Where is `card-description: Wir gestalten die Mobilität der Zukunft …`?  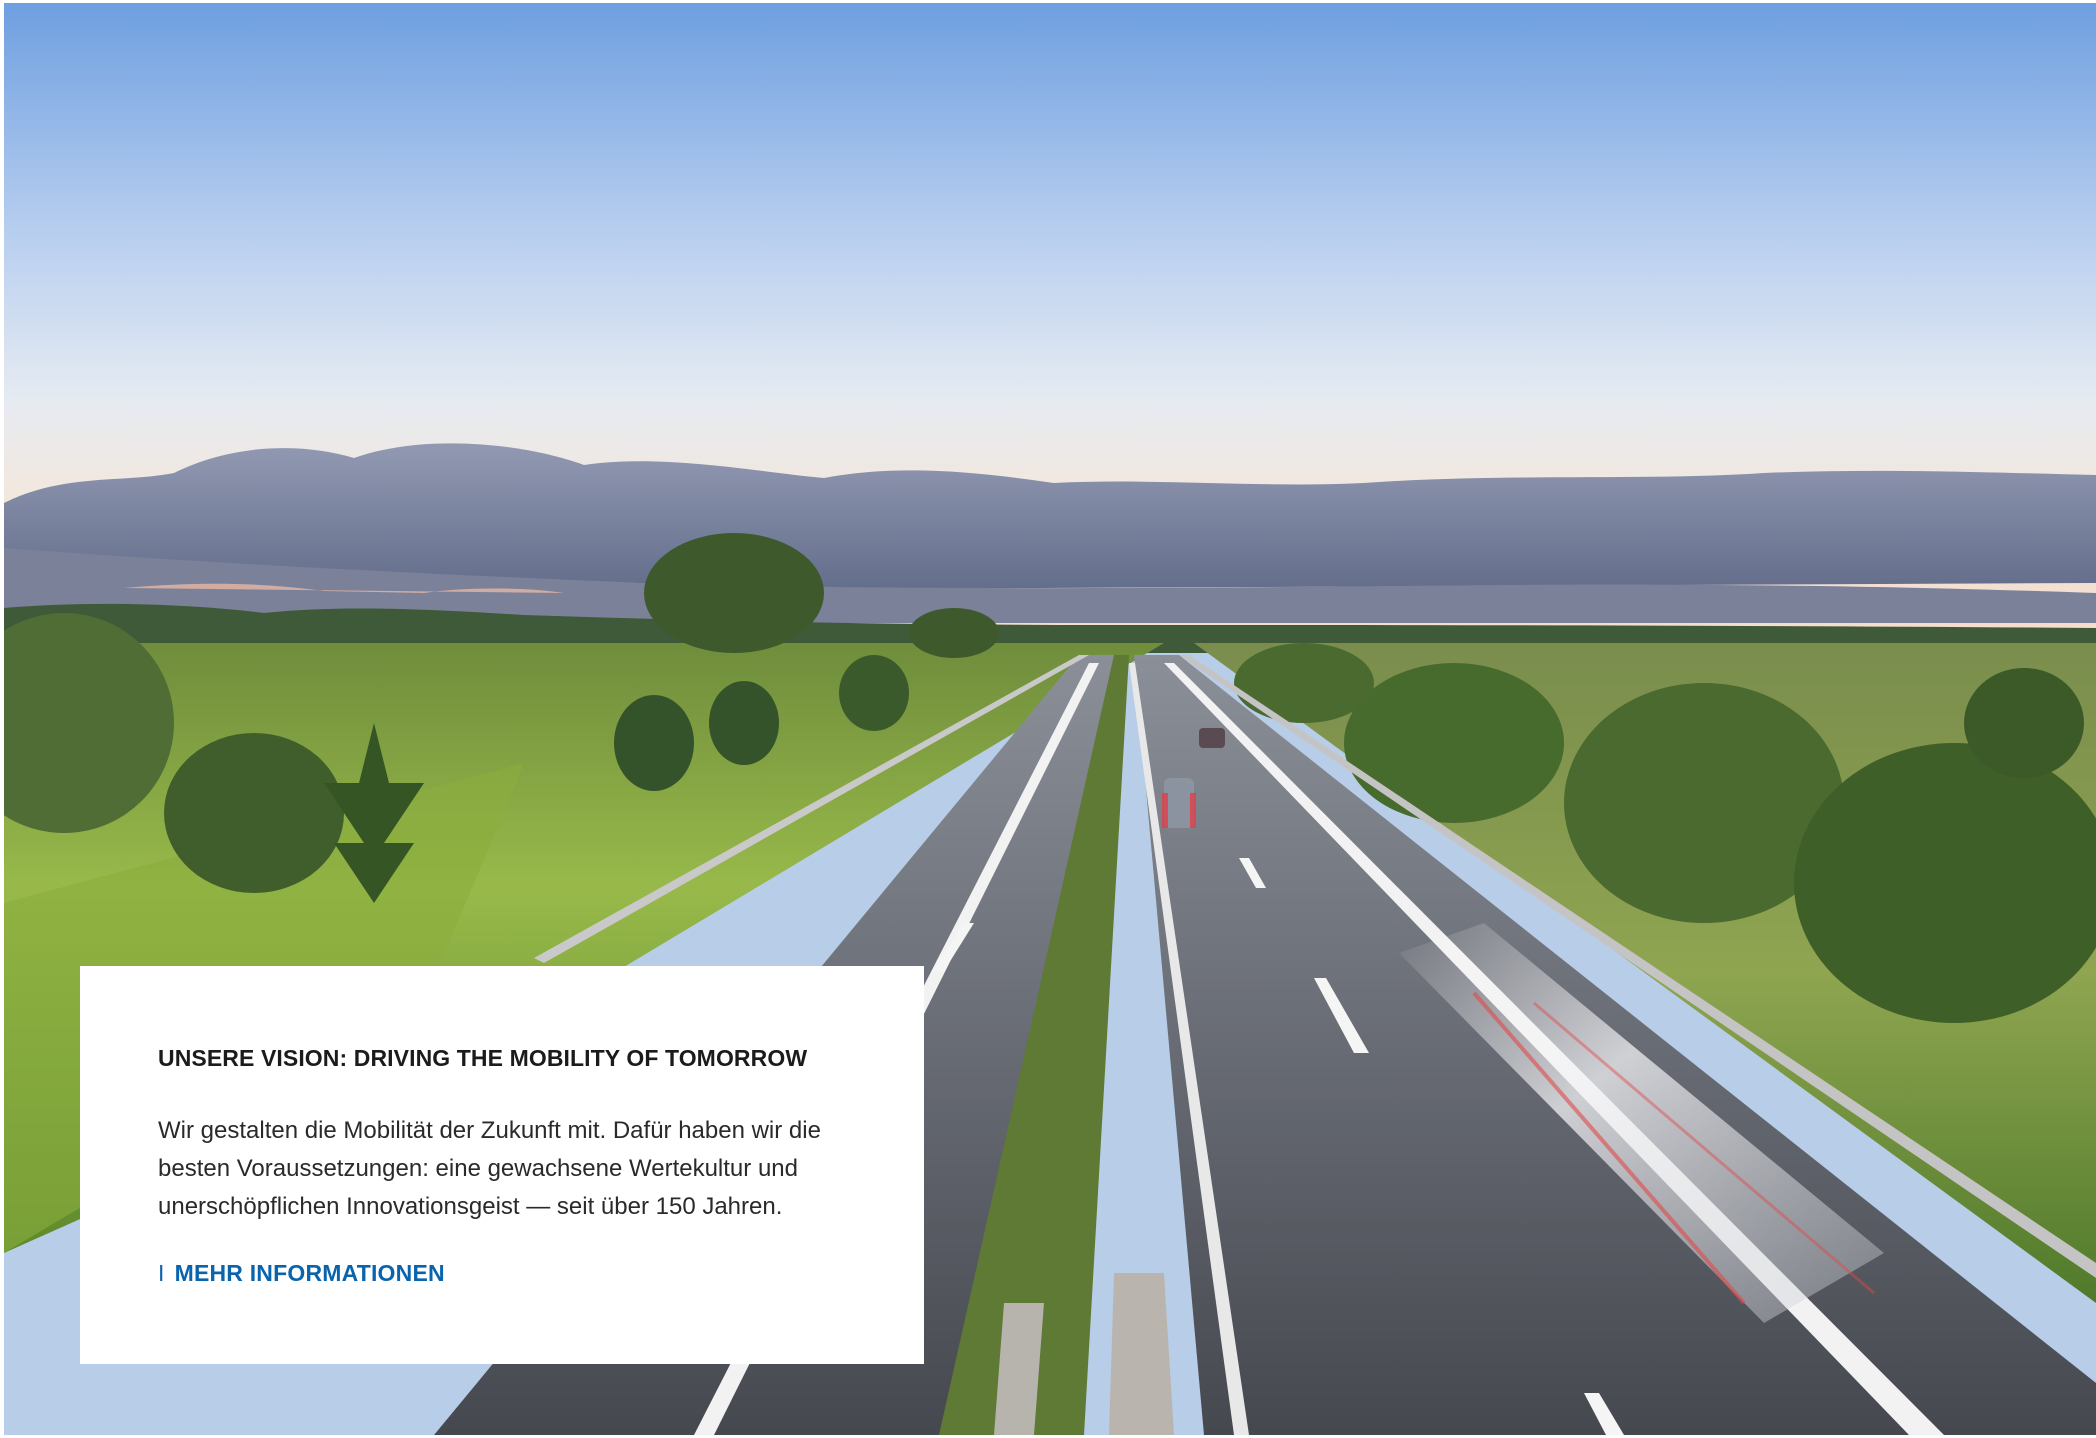
card-description: Wir gestalten die Mobilität der Zukunft … is located at coordinates (489, 1168).